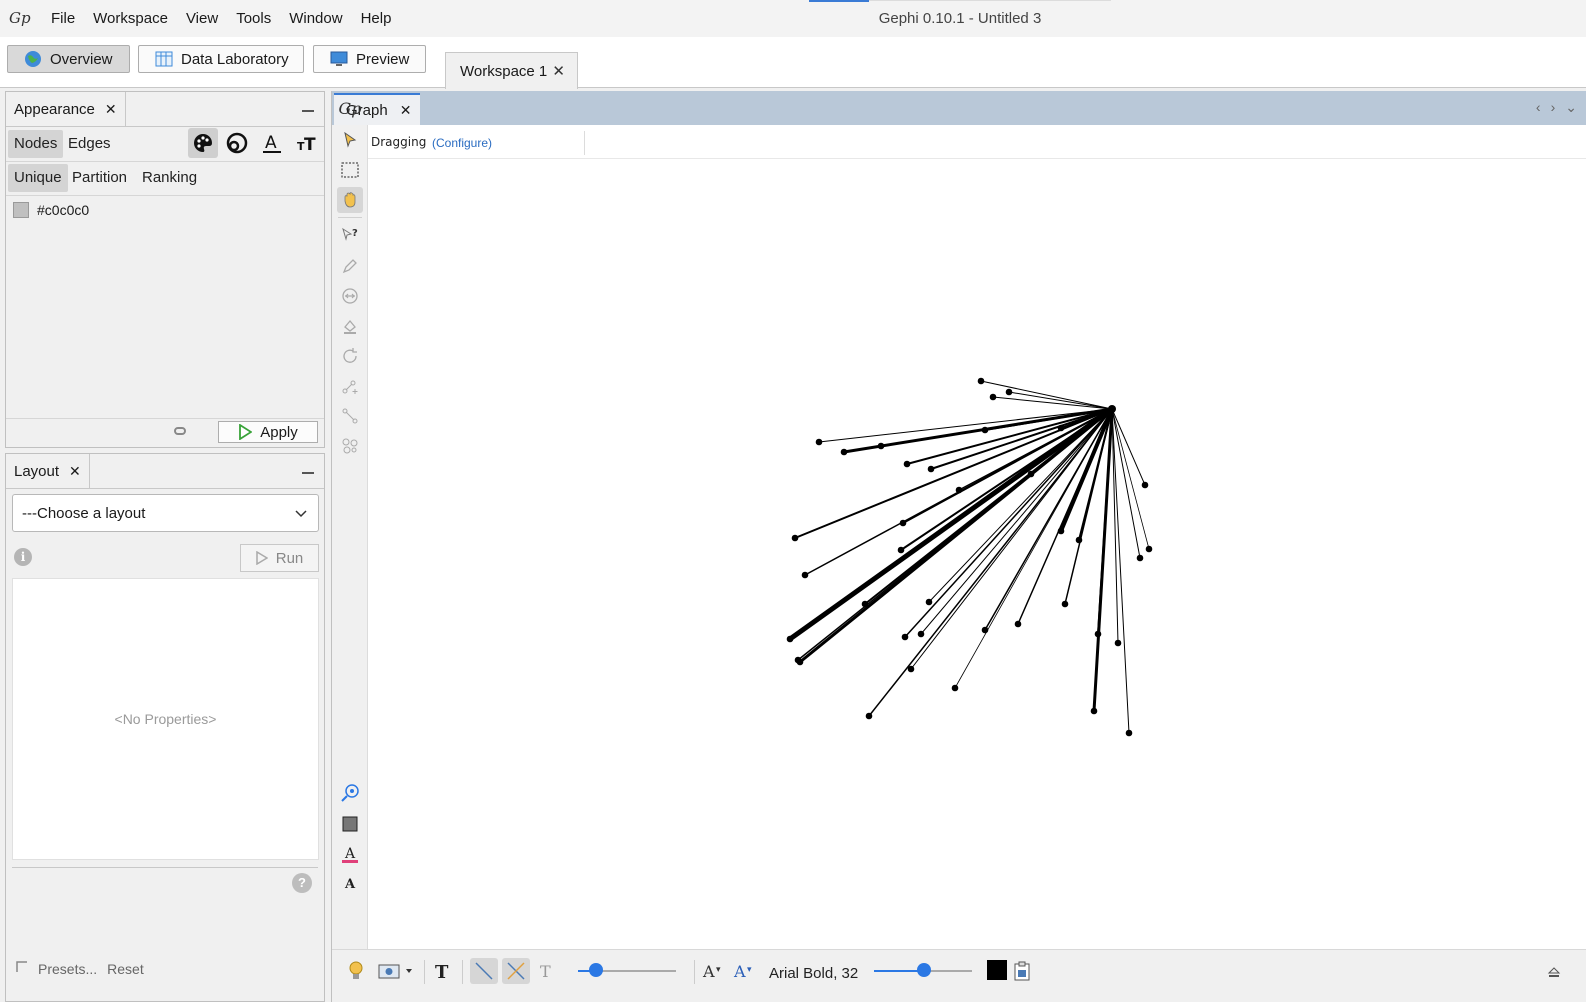 Image resolution: width=1586 pixels, height=1002 pixels. What do you see at coordinates (350, 883) in the screenshot?
I see `font-icon: A` at bounding box center [350, 883].